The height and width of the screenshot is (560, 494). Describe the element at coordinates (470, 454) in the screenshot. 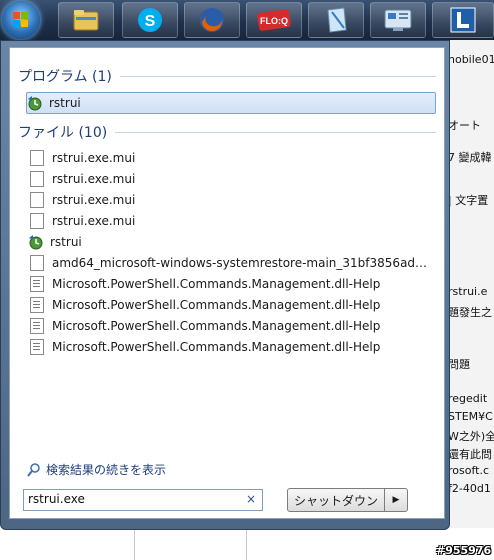

I see `background-text: 還有此問` at that location.